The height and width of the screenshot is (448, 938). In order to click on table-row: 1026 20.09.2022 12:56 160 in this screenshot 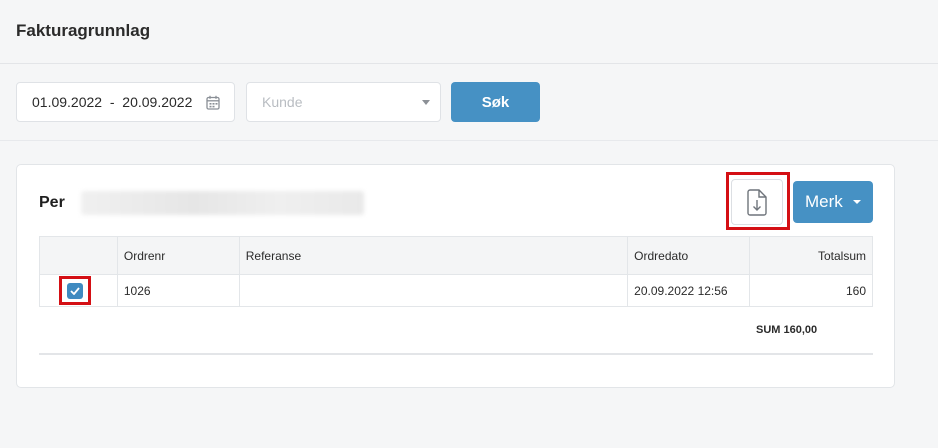, I will do `click(456, 290)`.